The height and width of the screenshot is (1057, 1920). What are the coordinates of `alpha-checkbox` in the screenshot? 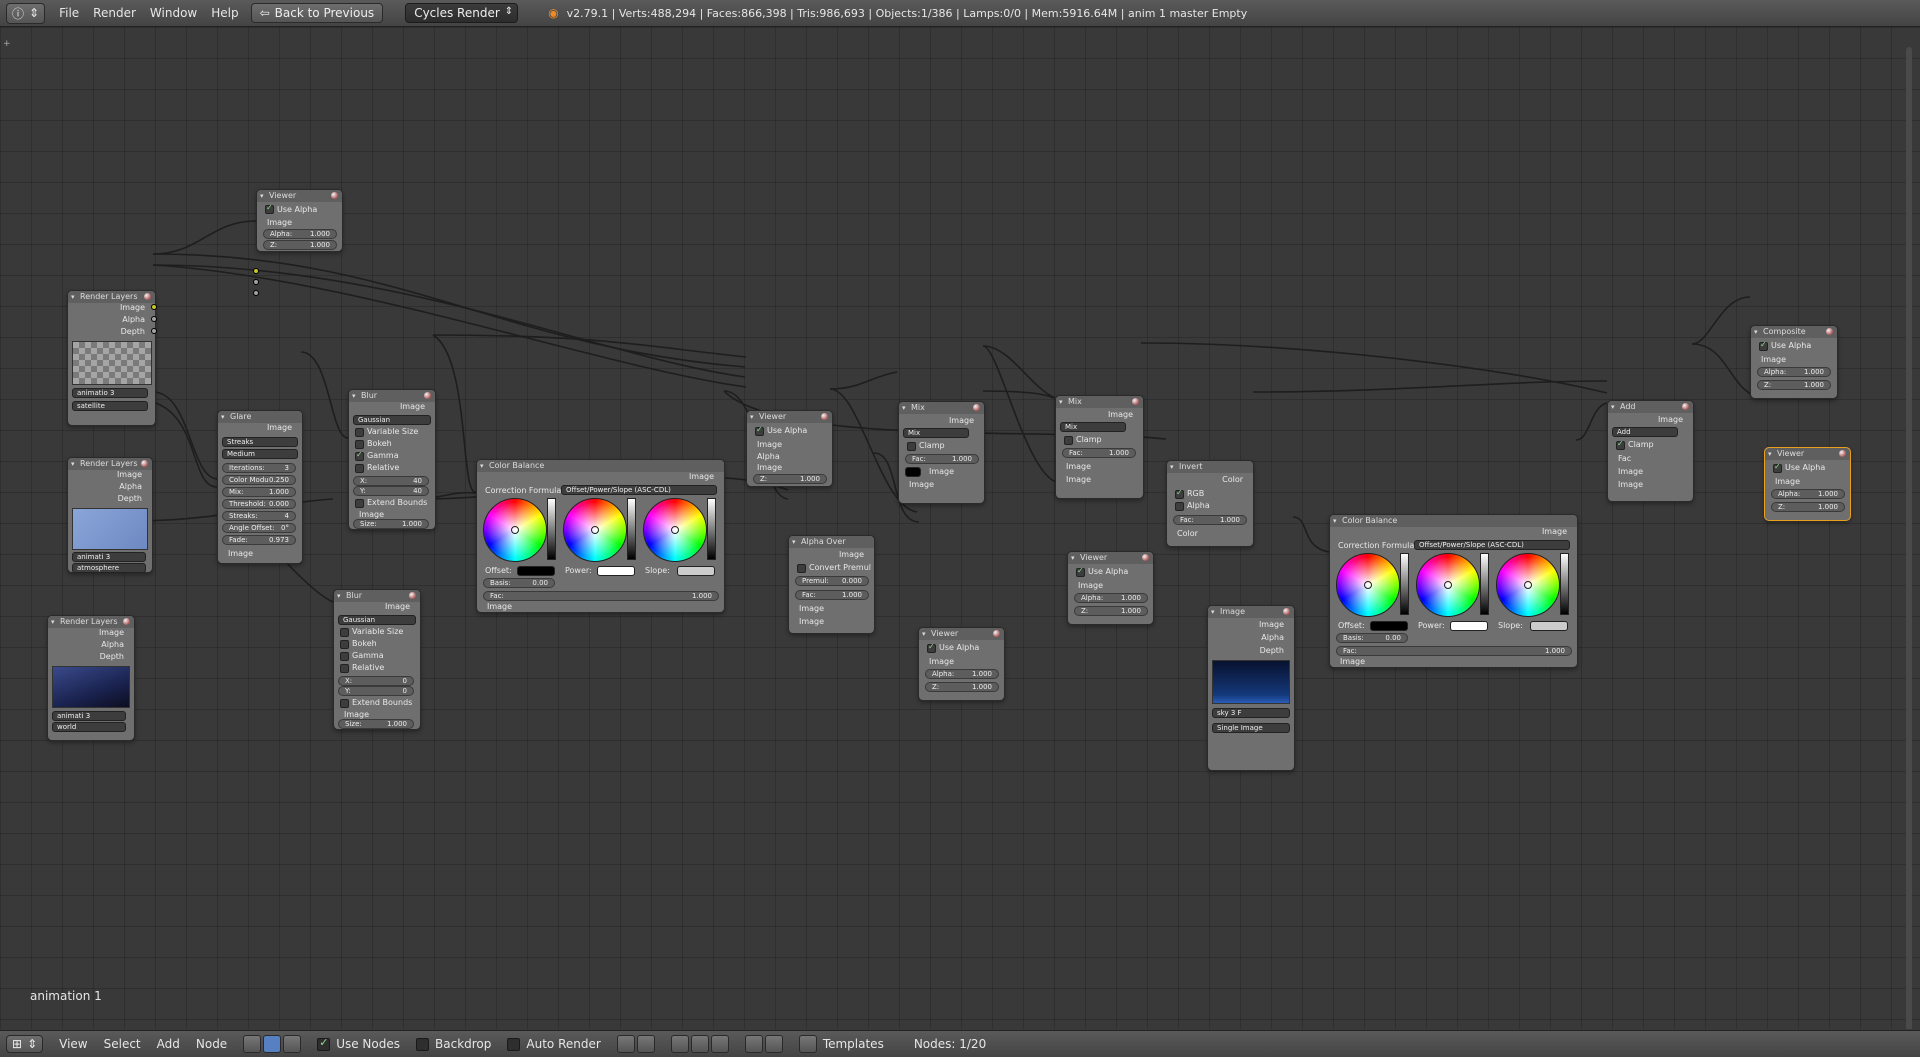 It's located at (1179, 506).